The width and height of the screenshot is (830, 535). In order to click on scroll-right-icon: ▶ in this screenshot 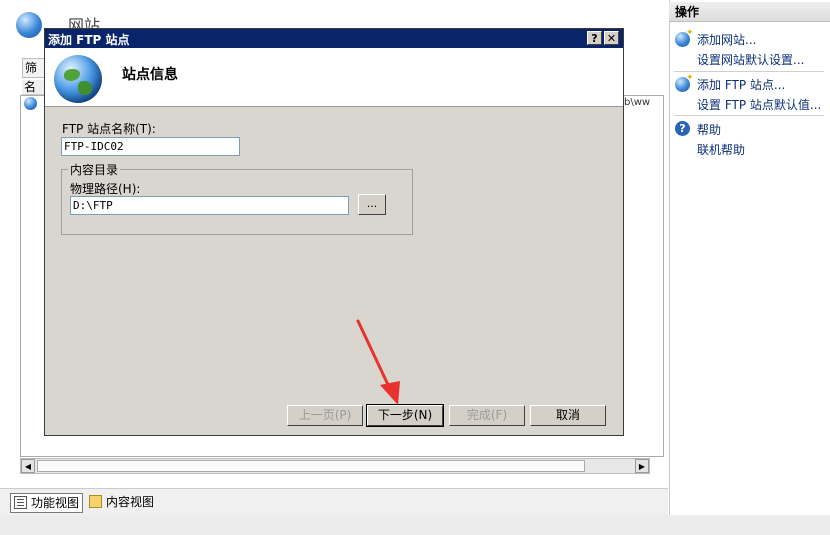, I will do `click(642, 466)`.